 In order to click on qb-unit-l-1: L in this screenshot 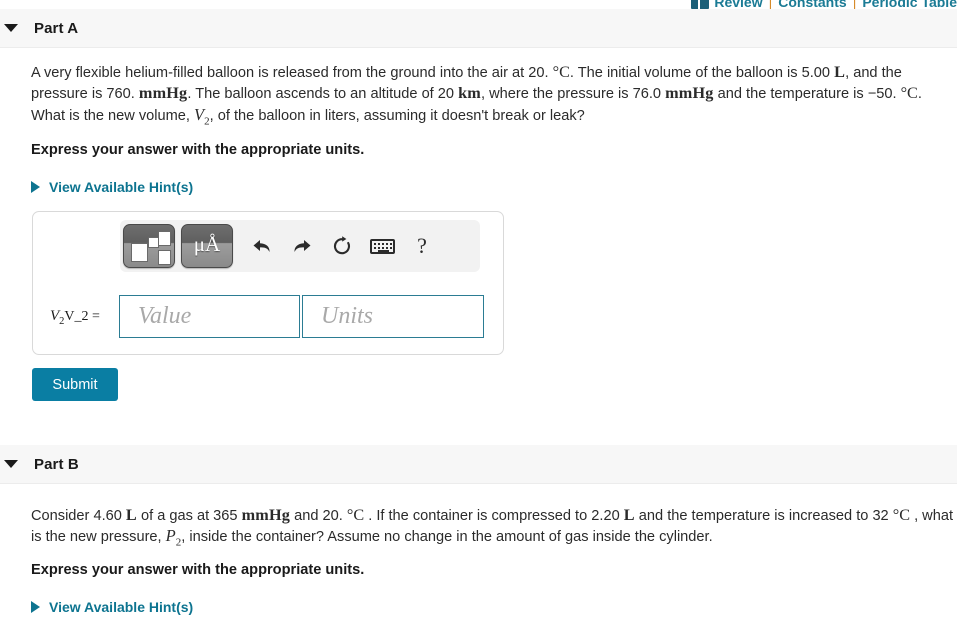, I will do `click(131, 515)`.